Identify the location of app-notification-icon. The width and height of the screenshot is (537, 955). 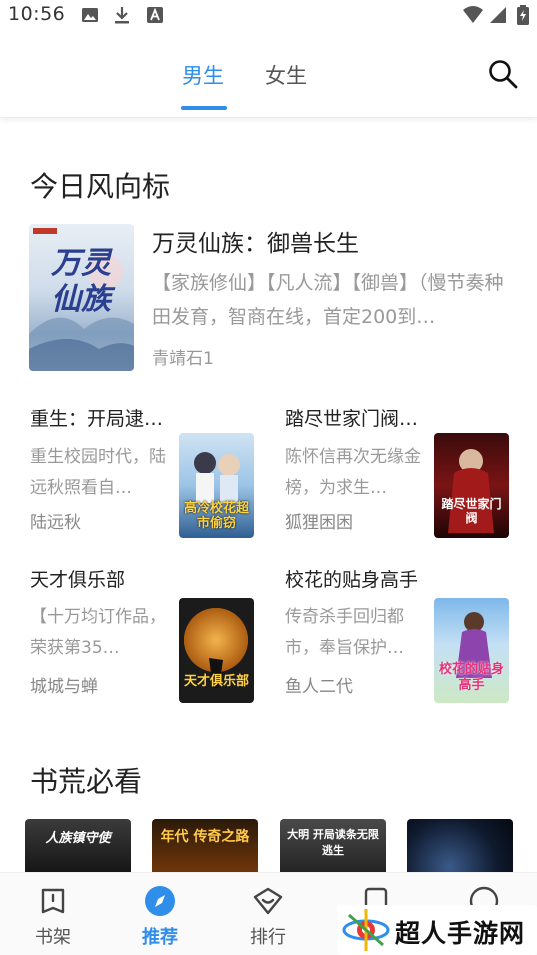
(155, 15).